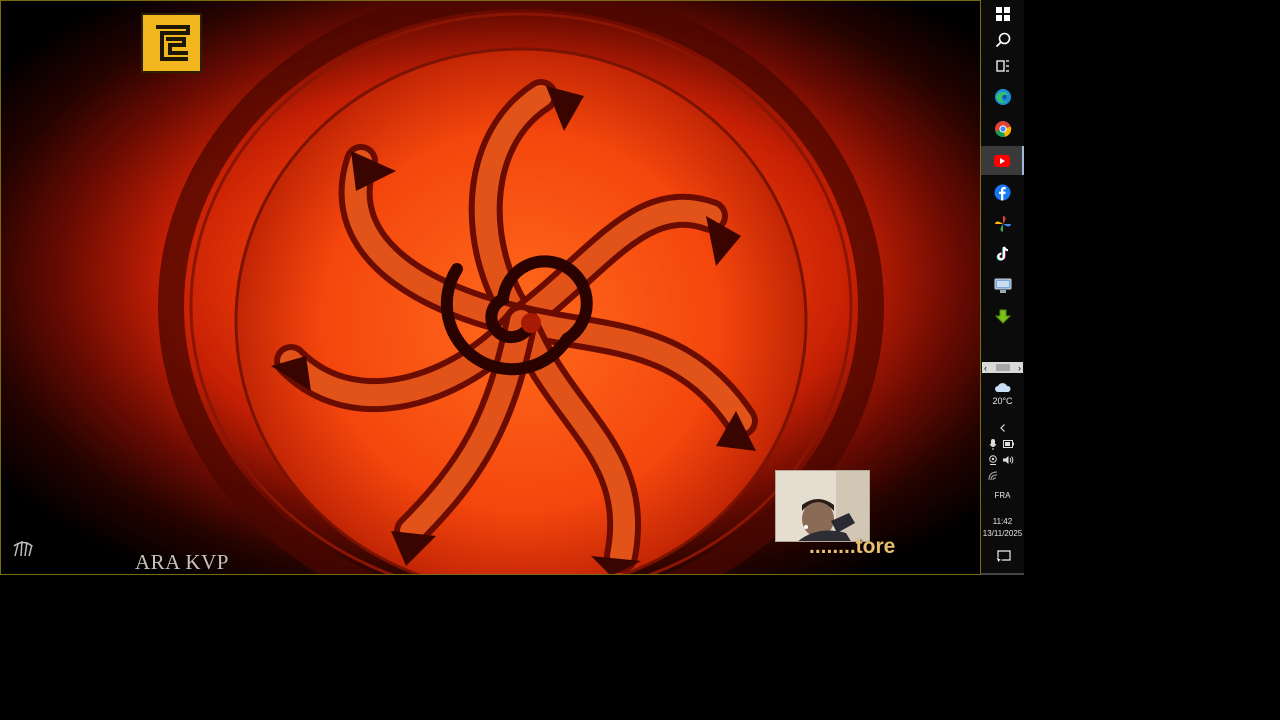 This screenshot has width=1280, height=720. What do you see at coordinates (1019, 368) in the screenshot?
I see `scroll-right-icon: ›` at bounding box center [1019, 368].